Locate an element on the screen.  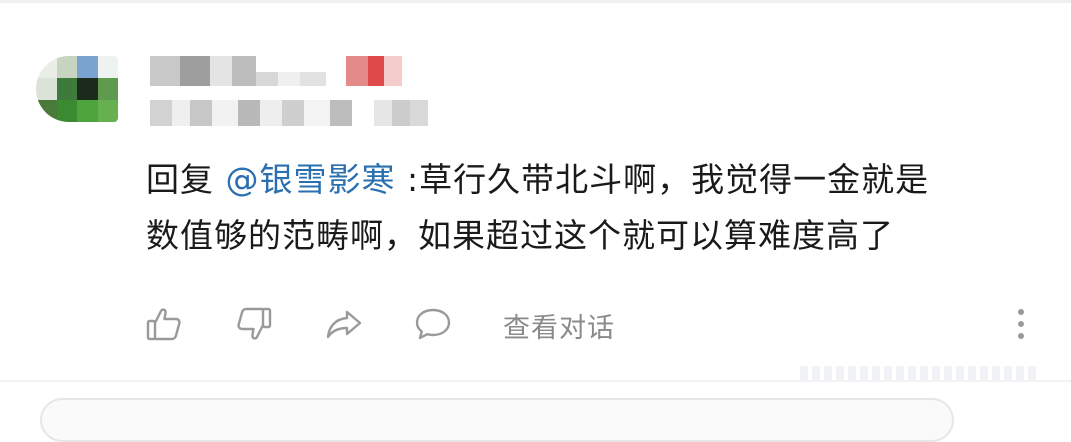
comment-icon is located at coordinates (433, 324).